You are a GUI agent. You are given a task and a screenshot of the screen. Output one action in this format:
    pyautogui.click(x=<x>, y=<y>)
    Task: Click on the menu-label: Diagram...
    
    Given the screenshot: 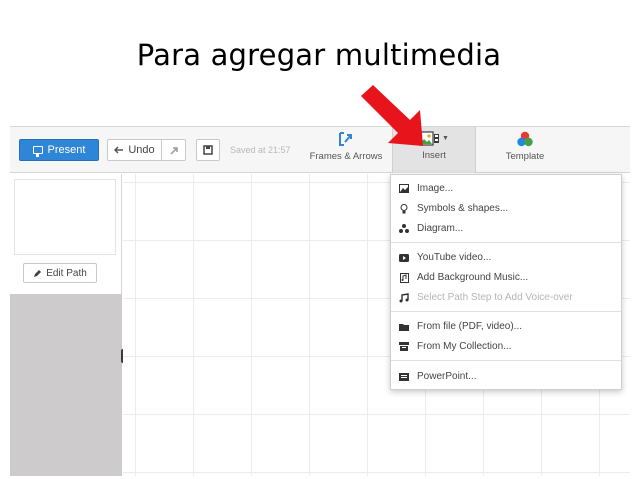 What is the action you would take?
    pyautogui.click(x=440, y=228)
    